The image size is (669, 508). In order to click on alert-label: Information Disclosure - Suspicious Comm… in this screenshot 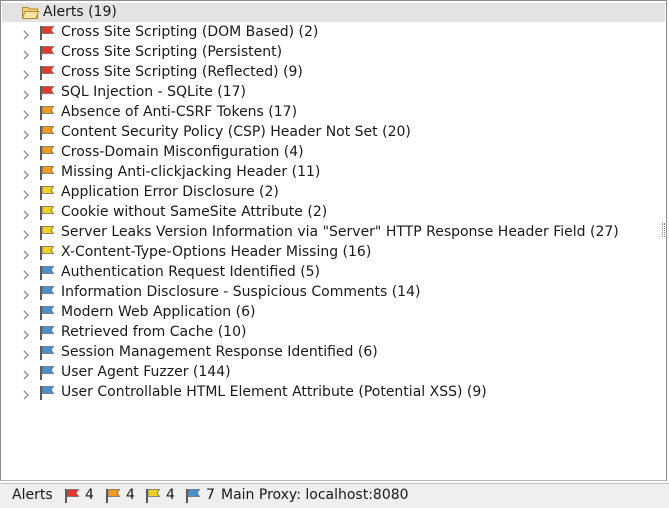, I will do `click(241, 292)`.